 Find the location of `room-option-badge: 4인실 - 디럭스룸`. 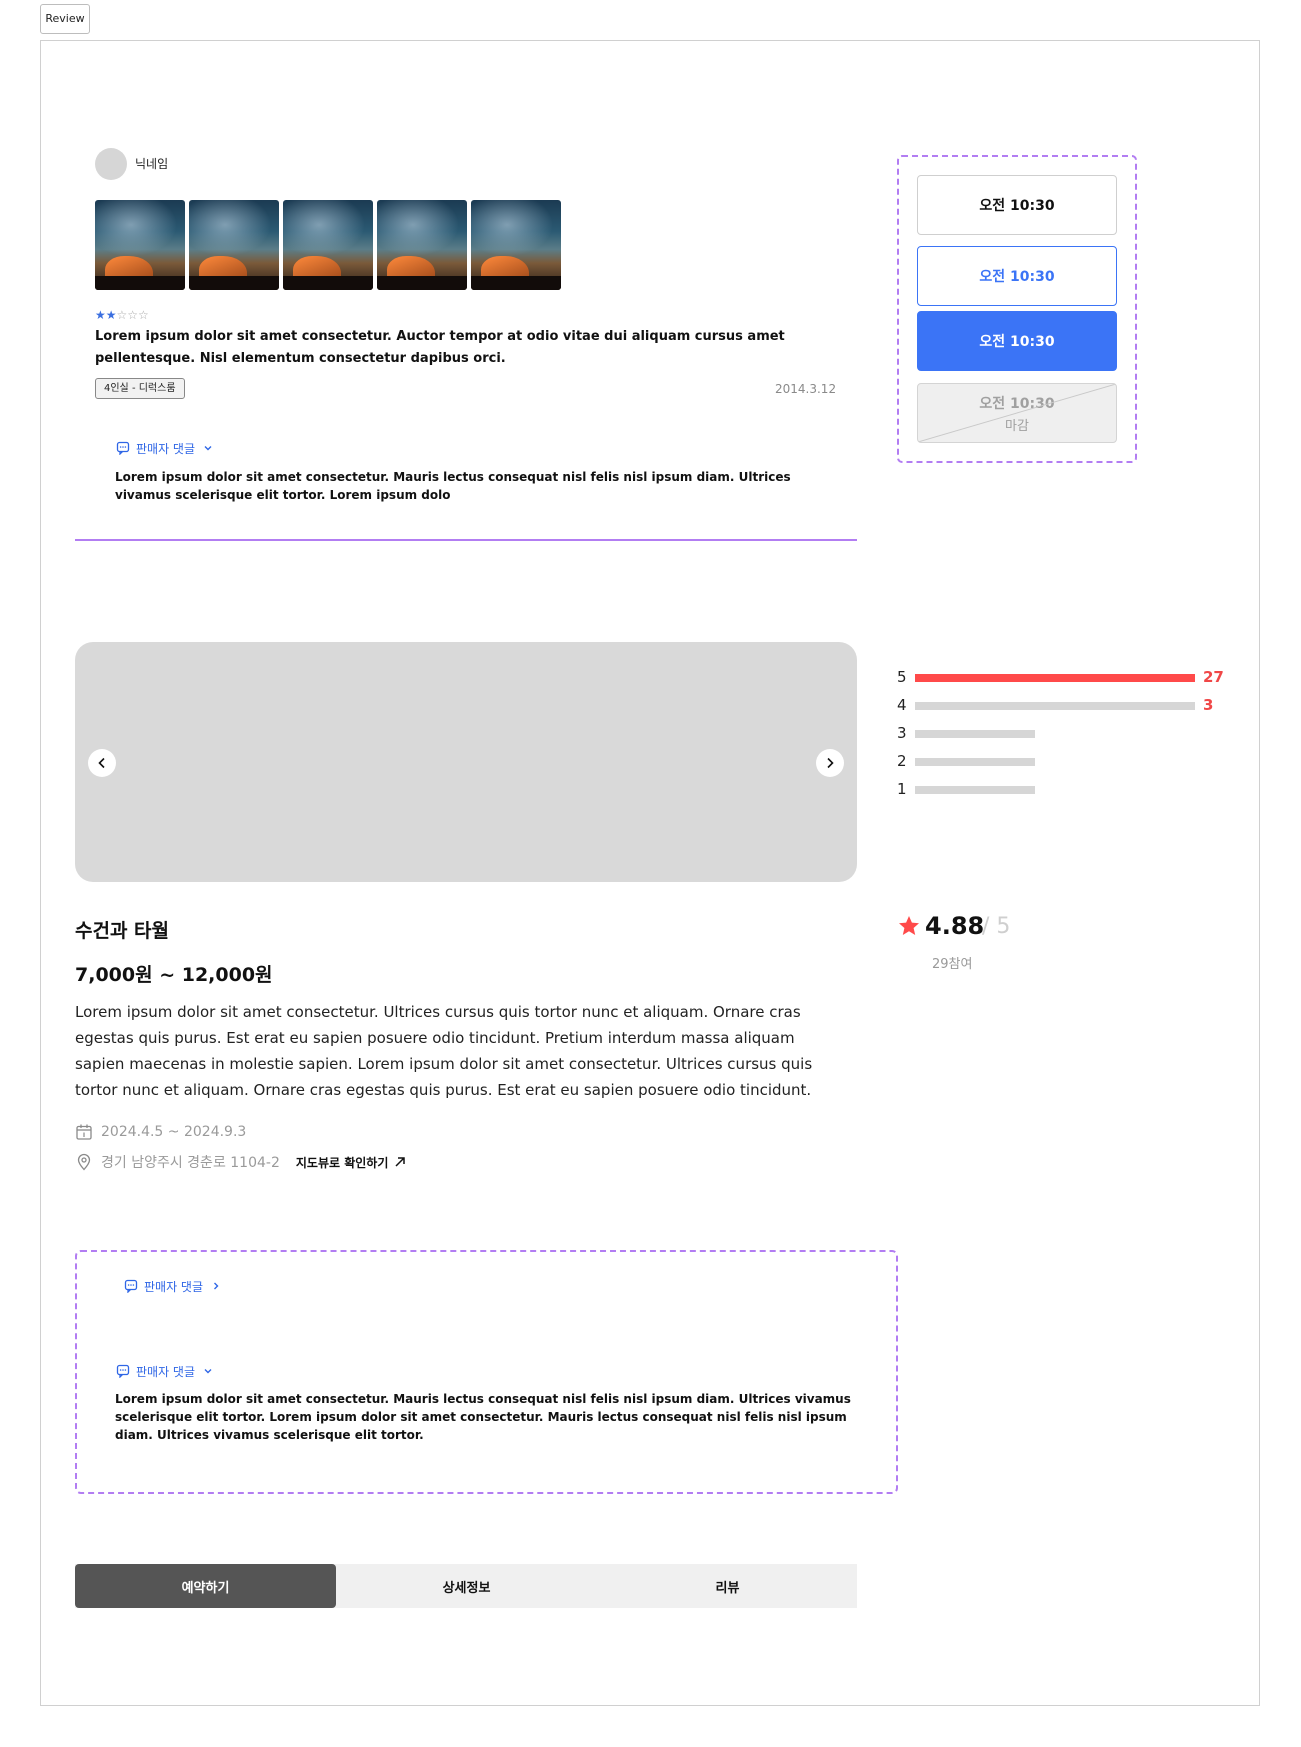

room-option-badge: 4인실 - 디럭스룸 is located at coordinates (140, 388).